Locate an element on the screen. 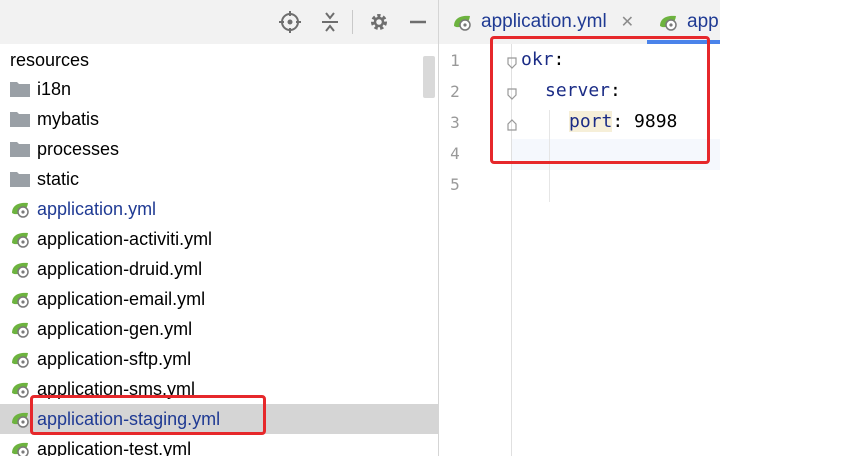 Image resolution: width=843 pixels, height=456 pixels. tree-item-file: application-sftp.yml is located at coordinates (219, 359).